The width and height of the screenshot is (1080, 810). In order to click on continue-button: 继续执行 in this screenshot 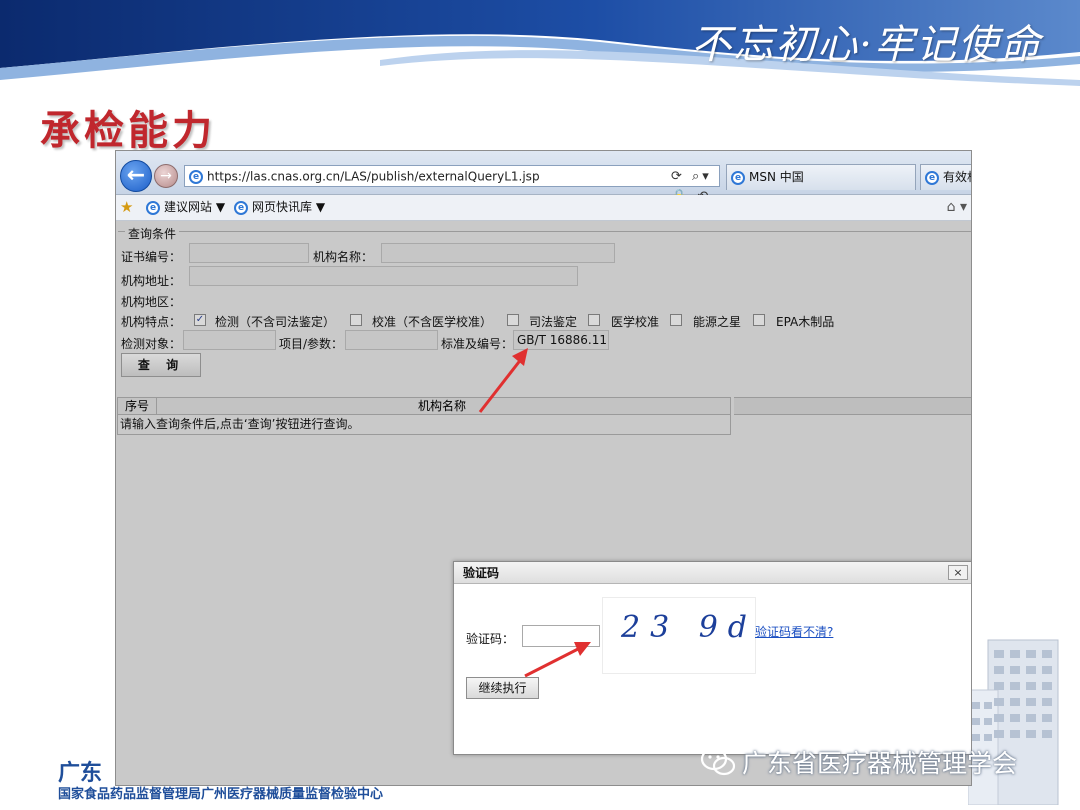, I will do `click(502, 688)`.